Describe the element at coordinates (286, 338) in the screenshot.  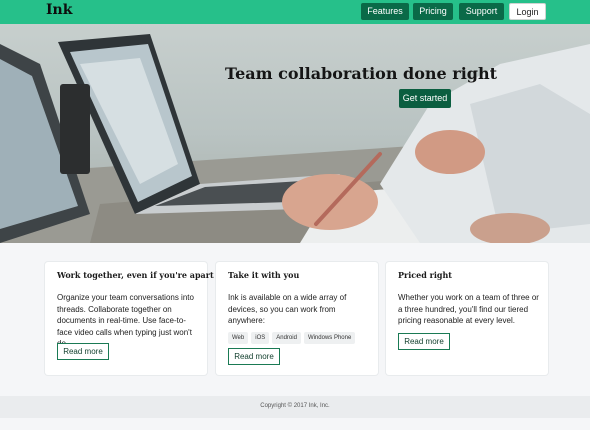
I see `tag-android: Android` at that location.